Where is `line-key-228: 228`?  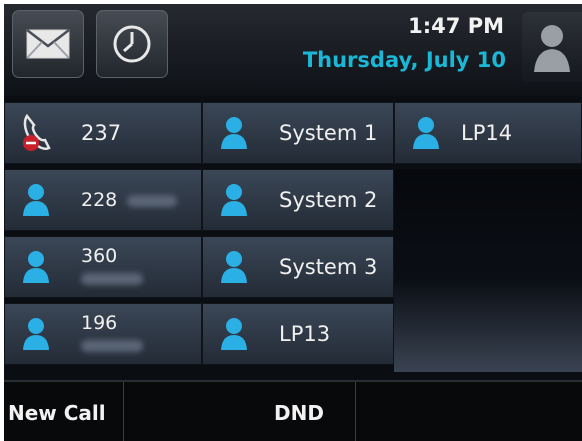
line-key-228: 228 is located at coordinates (103, 200).